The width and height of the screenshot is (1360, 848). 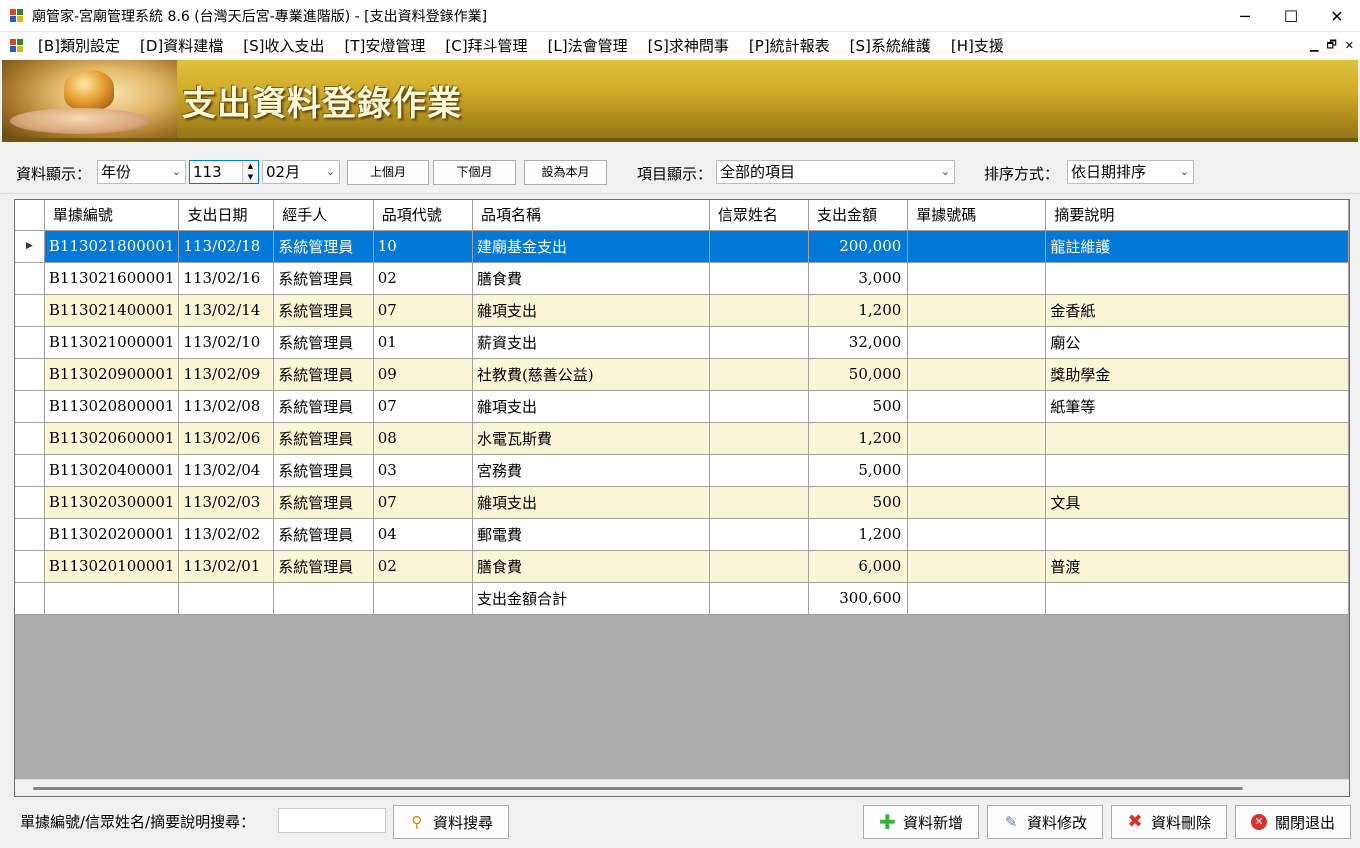 What do you see at coordinates (858, 566) in the screenshot?
I see `cell-amount: 6,000` at bounding box center [858, 566].